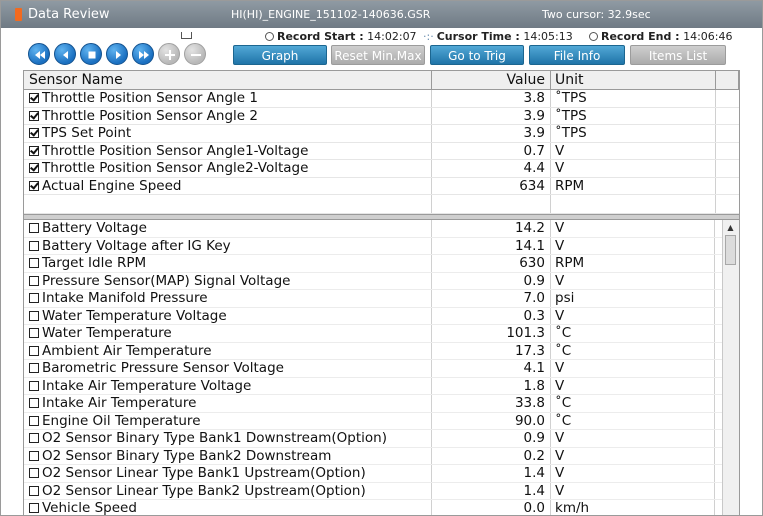  I want to click on cursor-icon: ·:·, so click(428, 36).